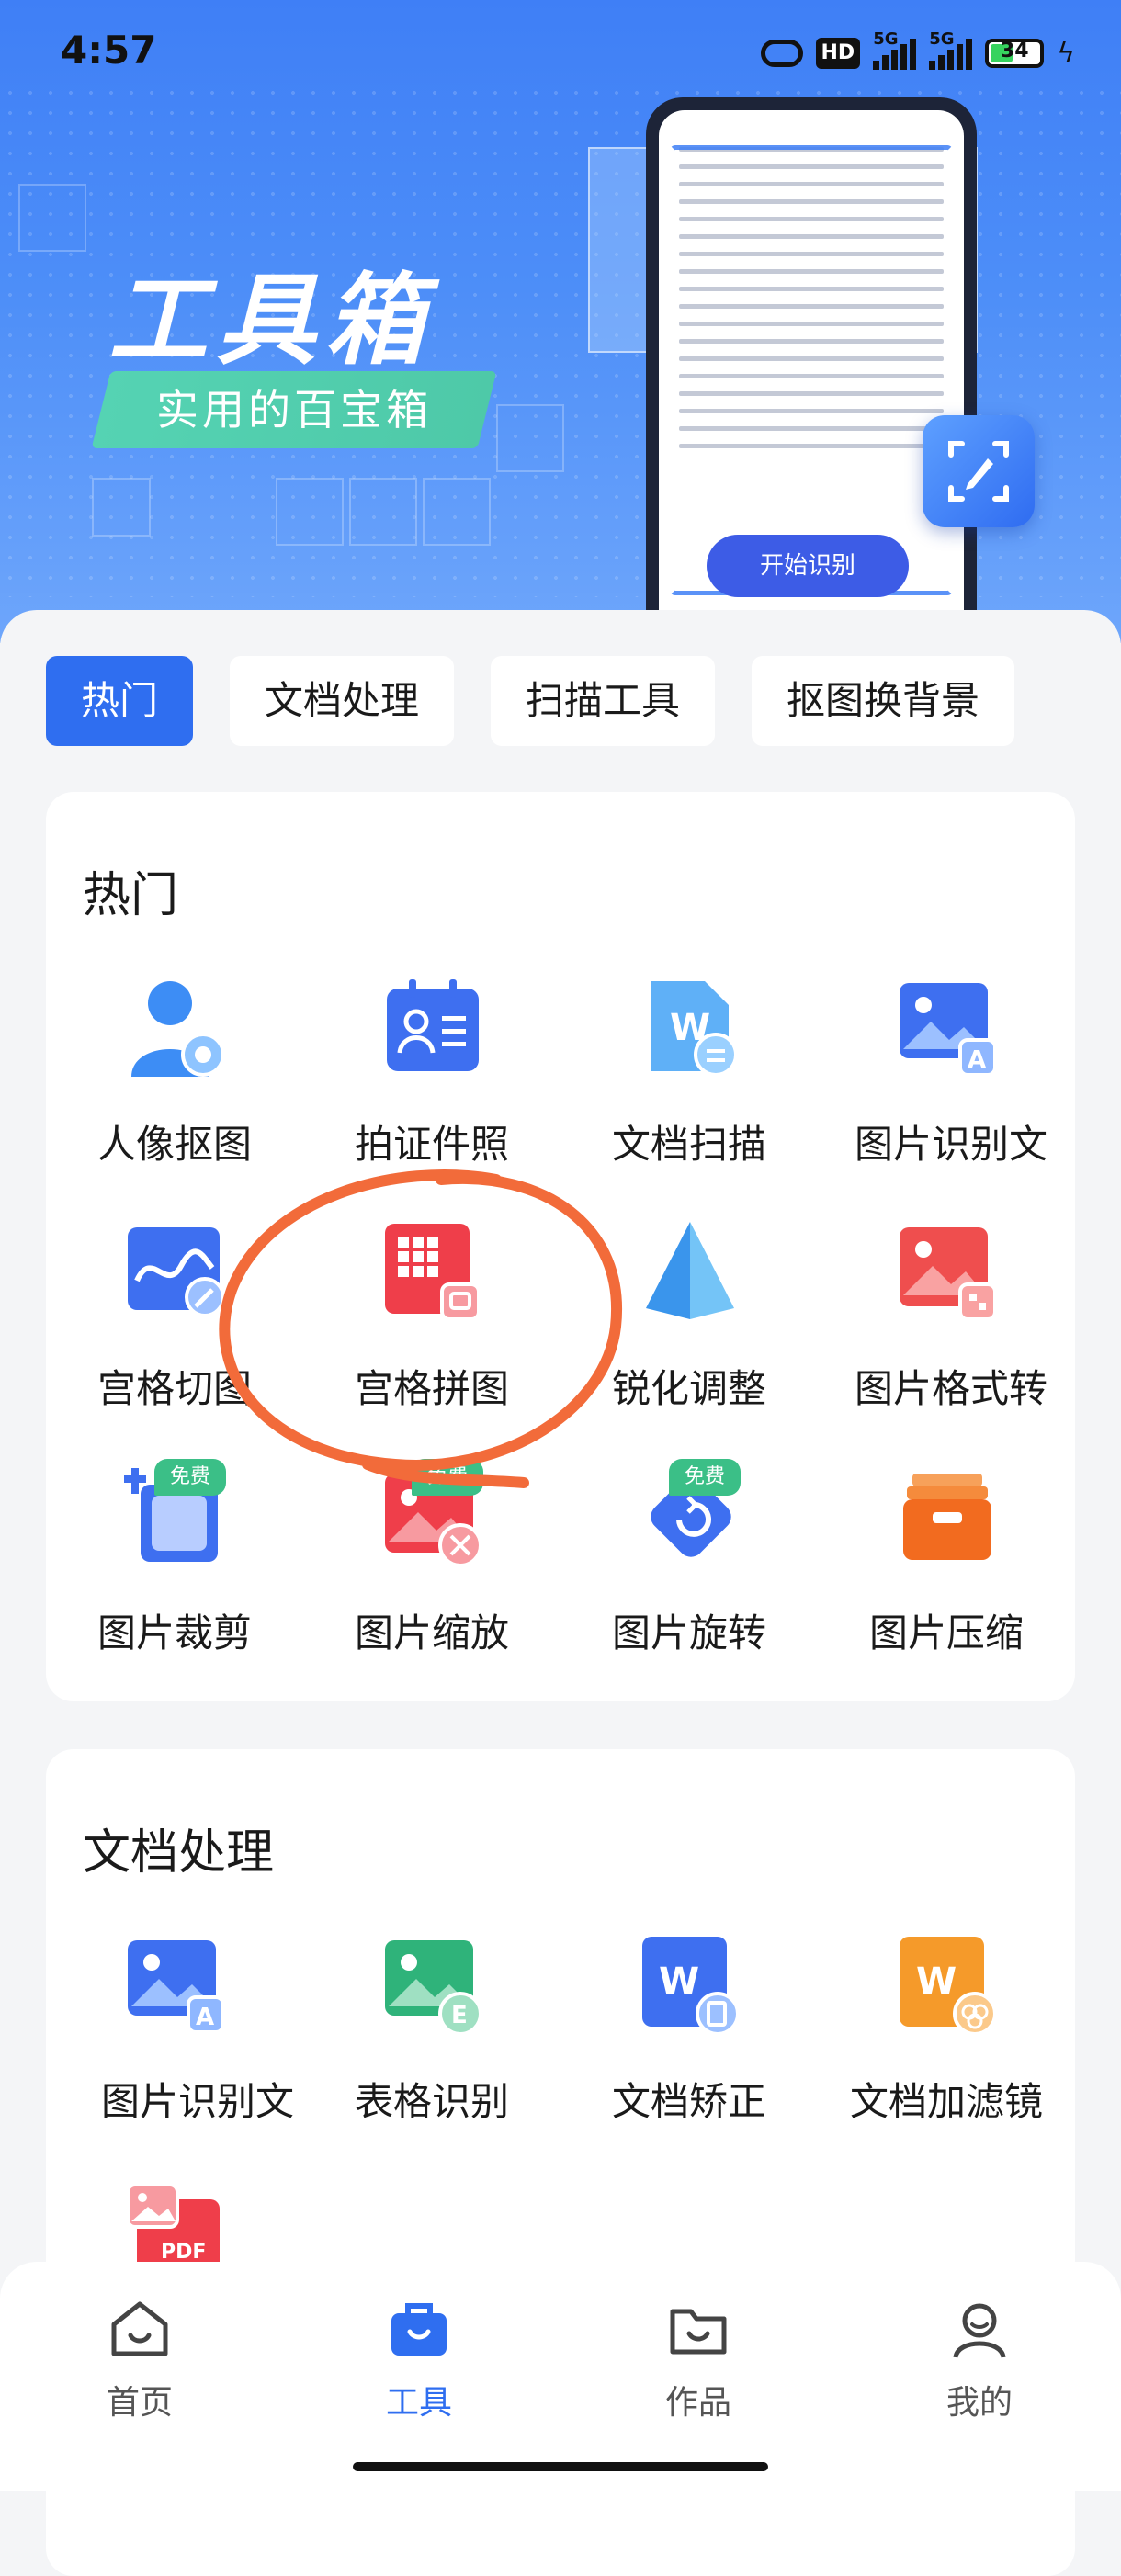  What do you see at coordinates (1015, 53) in the screenshot?
I see `battery-icon: 34` at bounding box center [1015, 53].